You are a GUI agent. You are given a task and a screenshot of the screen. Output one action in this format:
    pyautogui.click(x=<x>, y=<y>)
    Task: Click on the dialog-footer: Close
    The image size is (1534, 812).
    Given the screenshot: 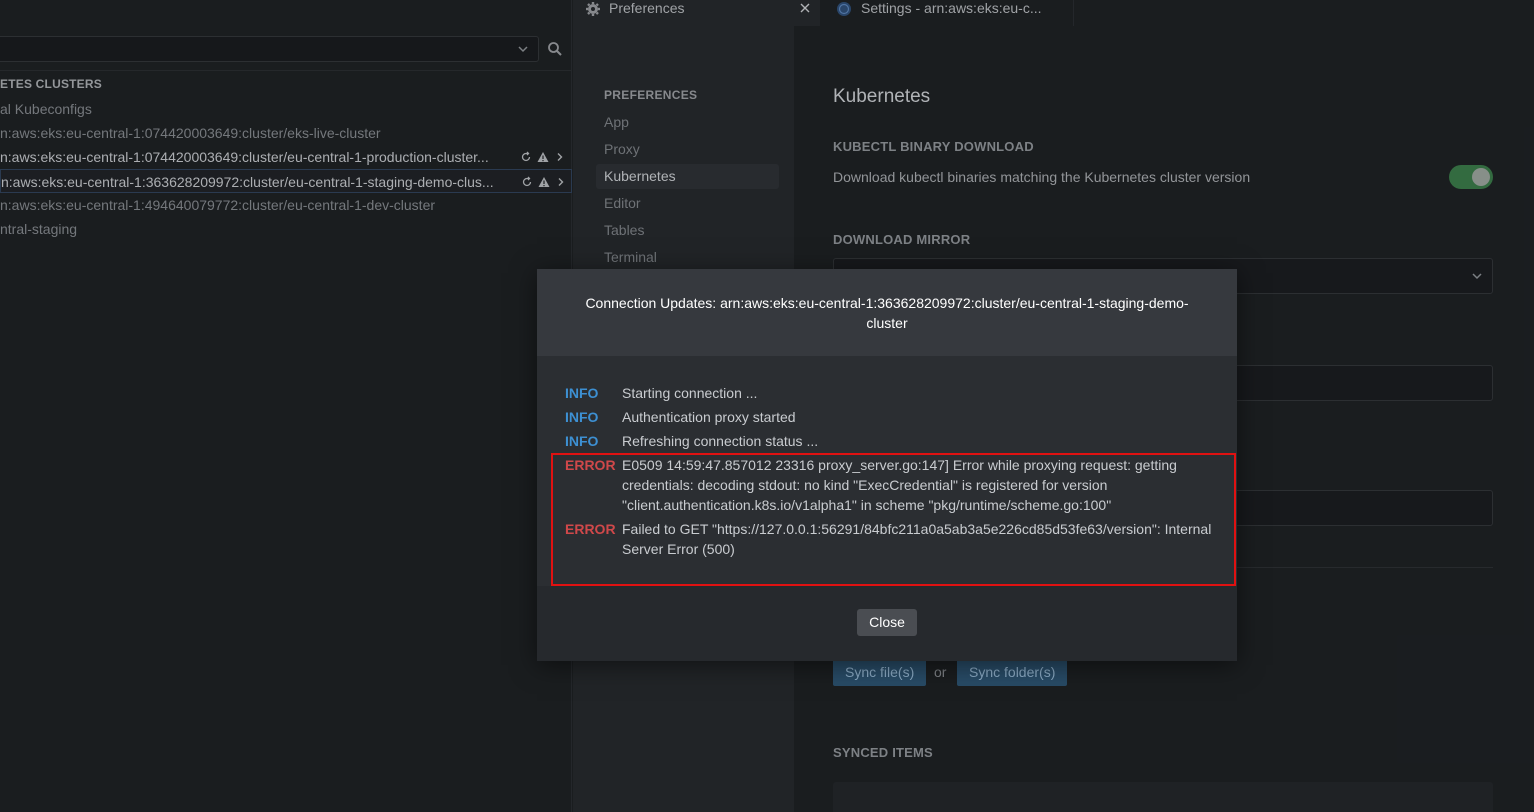 What is the action you would take?
    pyautogui.click(x=887, y=623)
    